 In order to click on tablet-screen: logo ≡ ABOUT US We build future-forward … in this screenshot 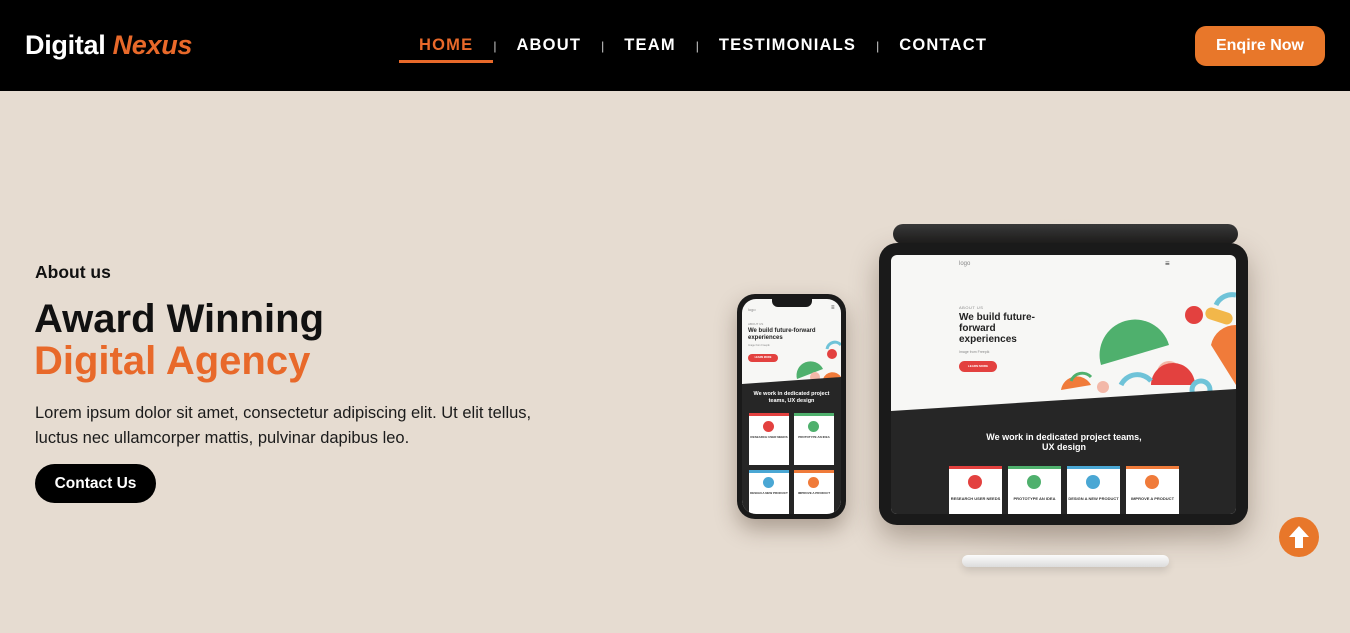, I will do `click(1063, 384)`.